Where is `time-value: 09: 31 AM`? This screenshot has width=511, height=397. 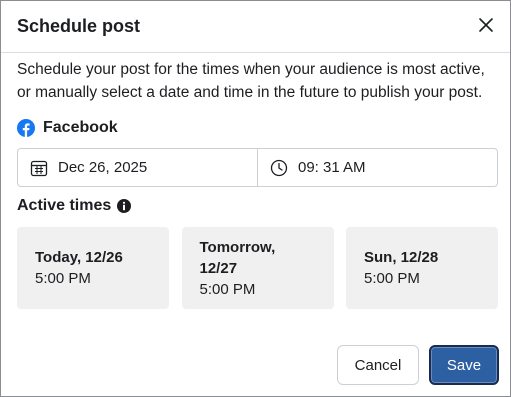 time-value: 09: 31 AM is located at coordinates (332, 167).